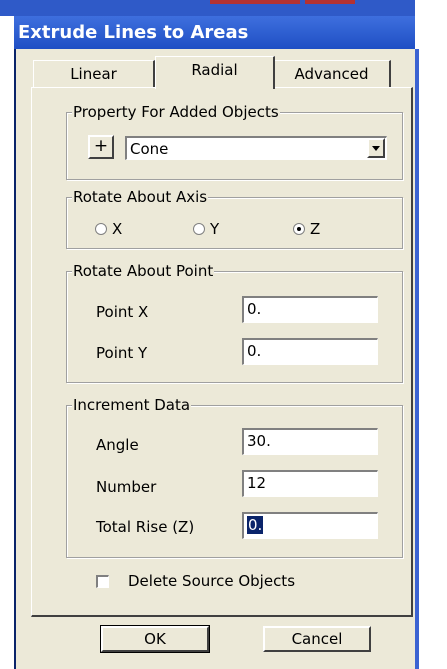 The height and width of the screenshot is (669, 447). What do you see at coordinates (310, 309) in the screenshot?
I see `point-x-input: 0.` at bounding box center [310, 309].